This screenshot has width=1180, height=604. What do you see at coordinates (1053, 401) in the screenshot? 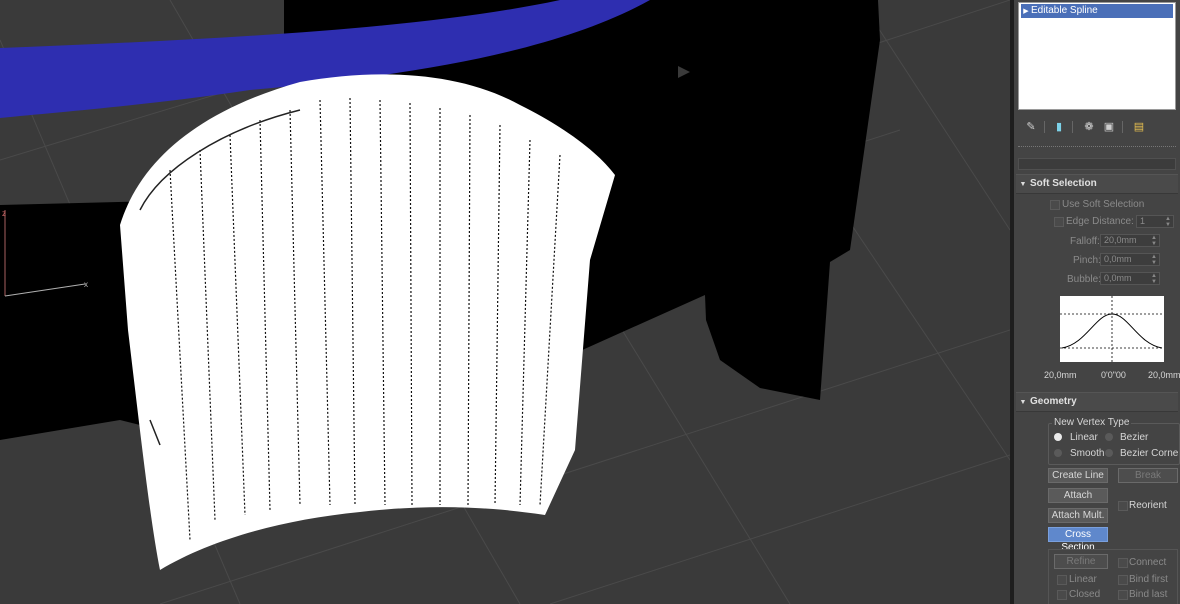
I see `geometry-title: Geometry` at bounding box center [1053, 401].